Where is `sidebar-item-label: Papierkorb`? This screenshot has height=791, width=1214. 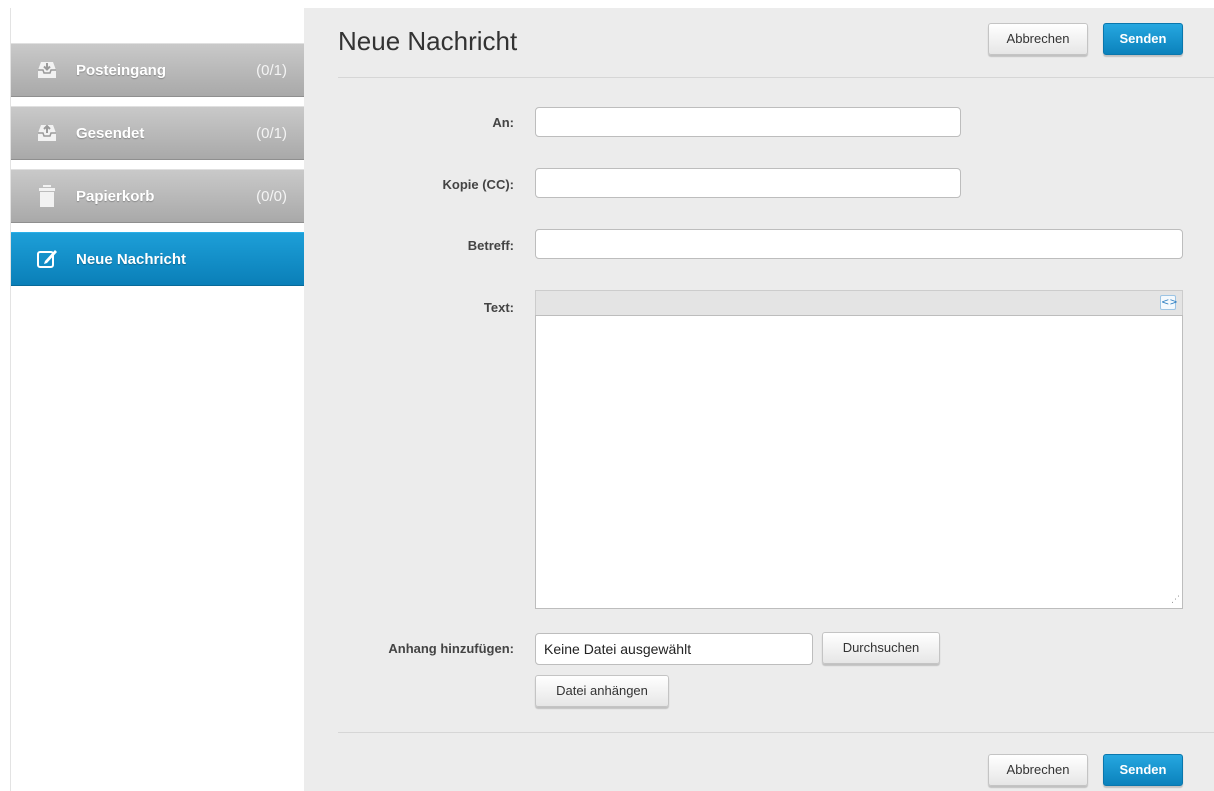
sidebar-item-label: Papierkorb is located at coordinates (115, 196).